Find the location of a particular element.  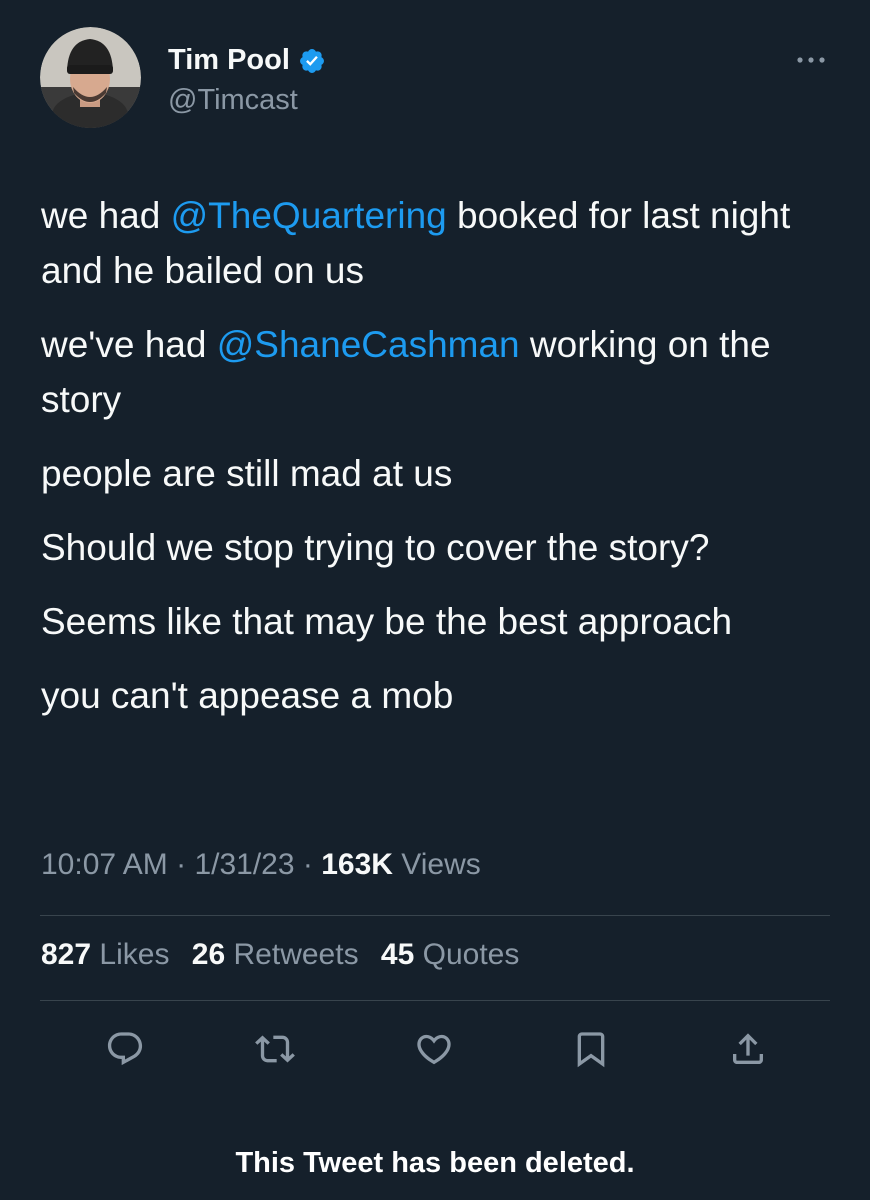

tweet-paragraph: you can't appease a mob is located at coordinates (441, 695).